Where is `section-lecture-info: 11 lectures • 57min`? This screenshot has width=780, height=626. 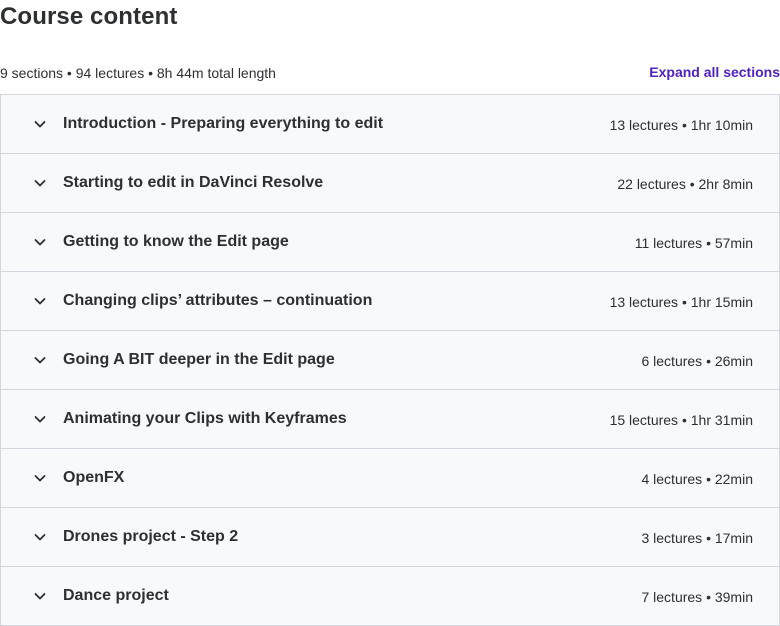
section-lecture-info: 11 lectures • 57min is located at coordinates (693, 243).